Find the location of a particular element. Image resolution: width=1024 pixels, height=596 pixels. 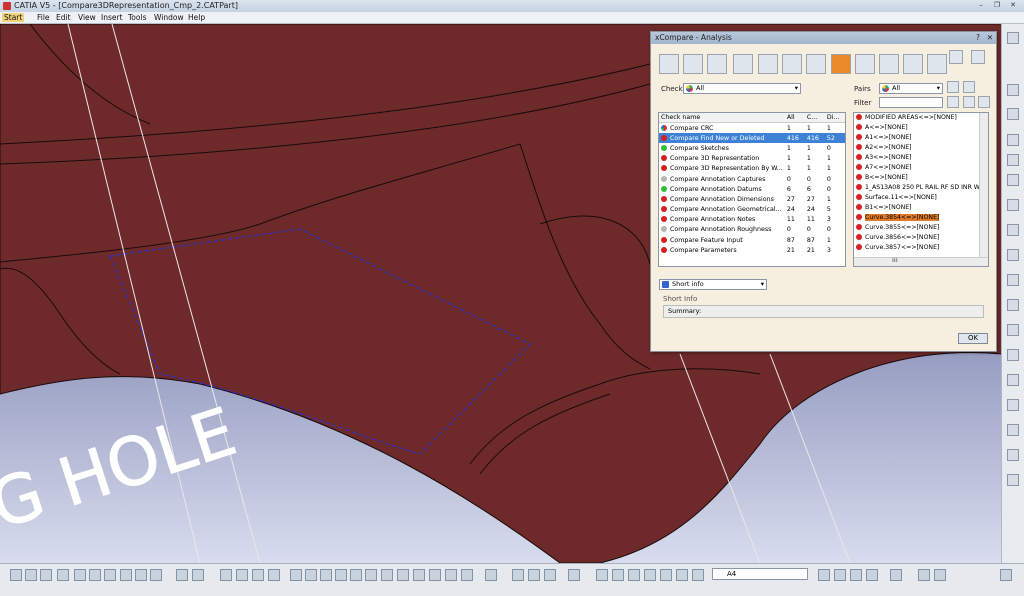

save-icon is located at coordinates (46, 575).